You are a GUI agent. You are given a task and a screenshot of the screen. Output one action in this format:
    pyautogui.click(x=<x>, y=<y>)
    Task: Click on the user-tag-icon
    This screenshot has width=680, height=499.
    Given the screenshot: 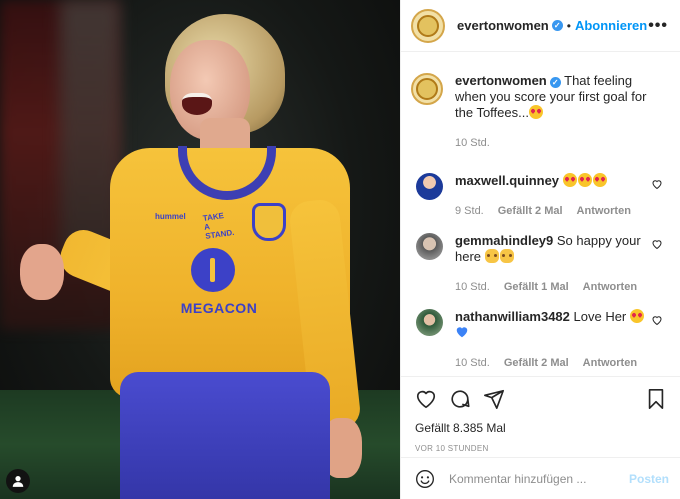 What is the action you would take?
    pyautogui.click(x=18, y=481)
    